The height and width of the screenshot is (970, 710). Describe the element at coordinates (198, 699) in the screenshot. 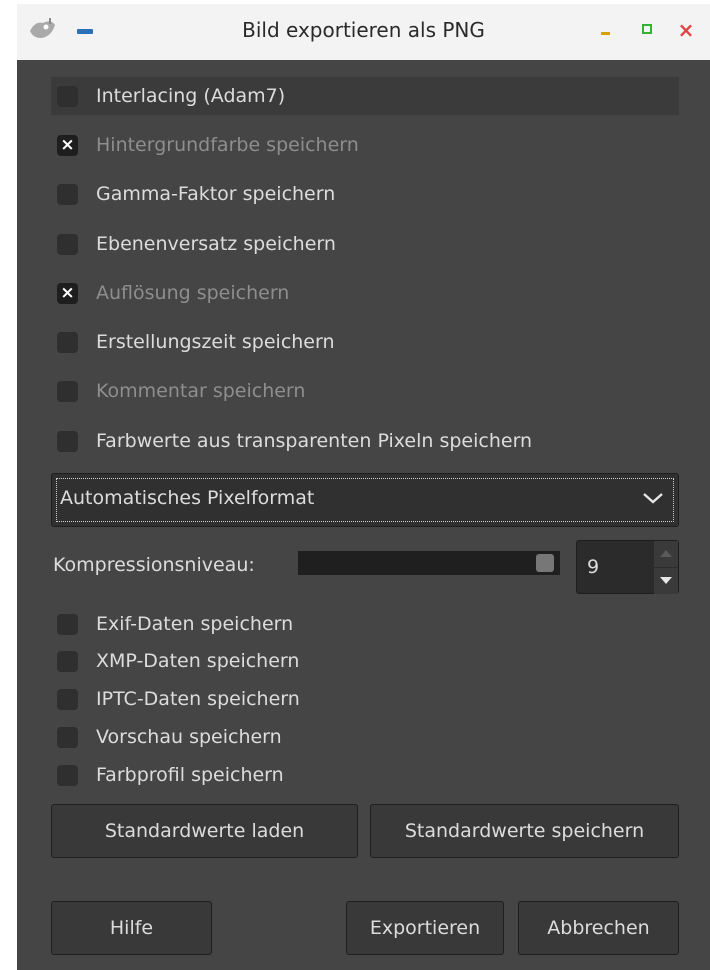

I see `option-label: IPTC-Daten speichern` at that location.